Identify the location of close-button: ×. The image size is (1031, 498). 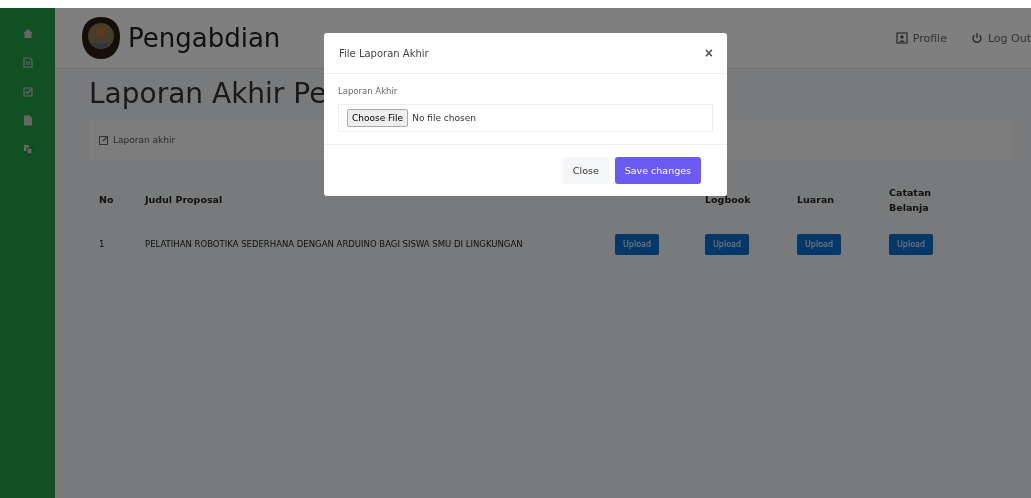
(708, 53).